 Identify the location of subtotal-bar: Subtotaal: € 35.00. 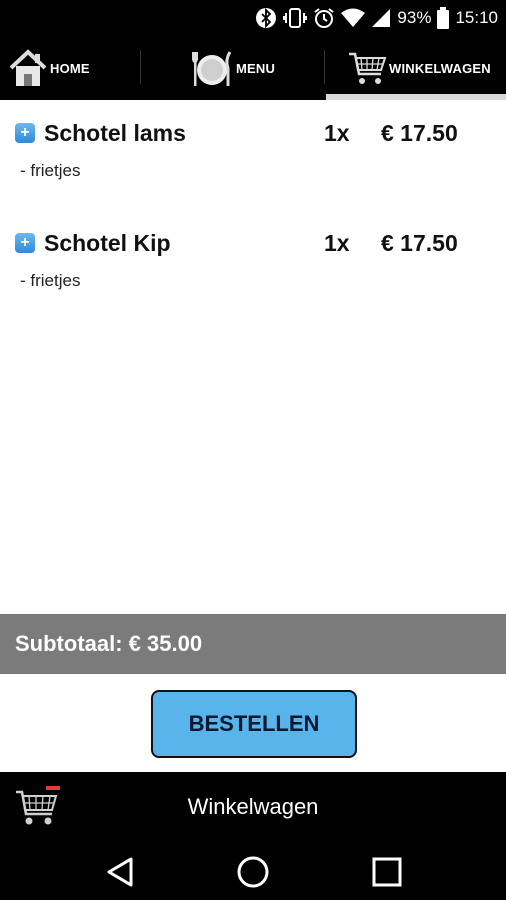
(253, 644).